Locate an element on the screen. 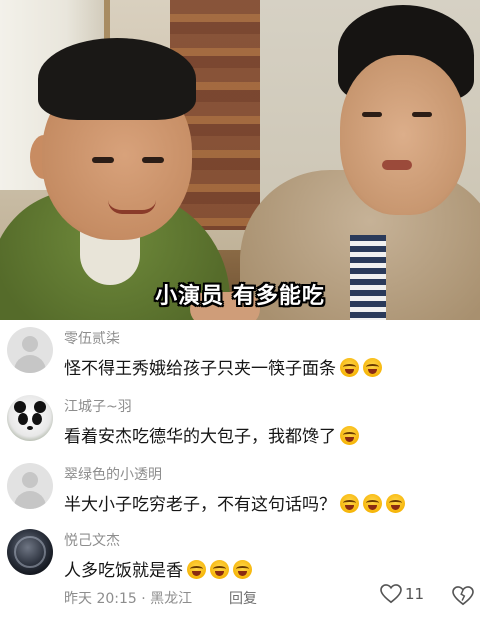  comment-body: 半大小子吃穷老子，不有这句话吗？ is located at coordinates (200, 505).